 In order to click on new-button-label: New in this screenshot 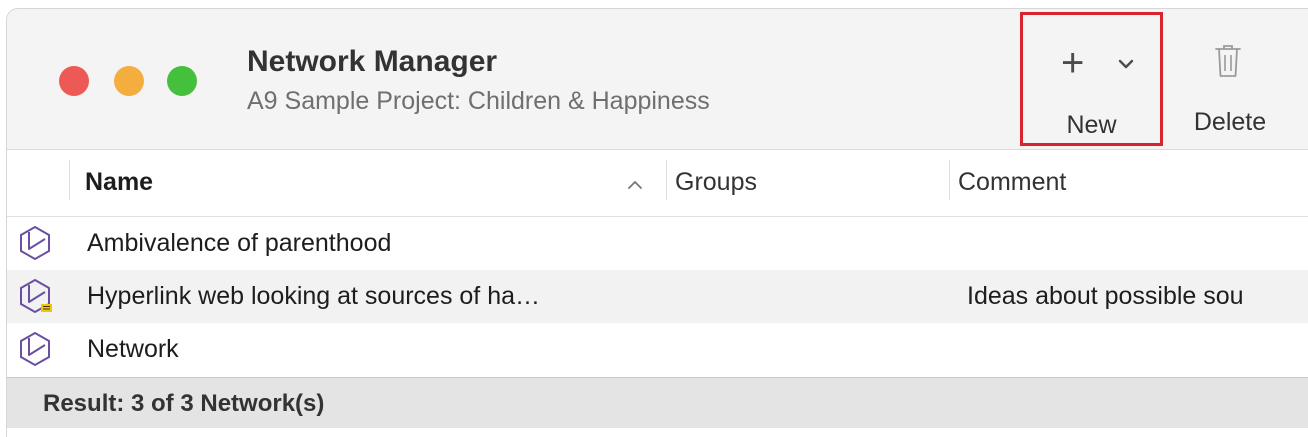, I will do `click(1091, 125)`.